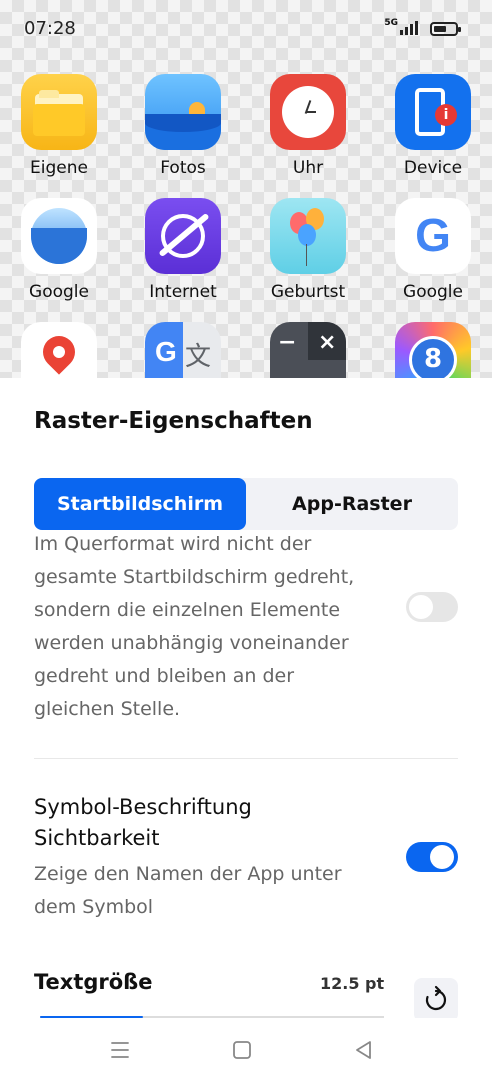 This screenshot has width=492, height=1080. I want to click on app-label: Internet, so click(183, 292).